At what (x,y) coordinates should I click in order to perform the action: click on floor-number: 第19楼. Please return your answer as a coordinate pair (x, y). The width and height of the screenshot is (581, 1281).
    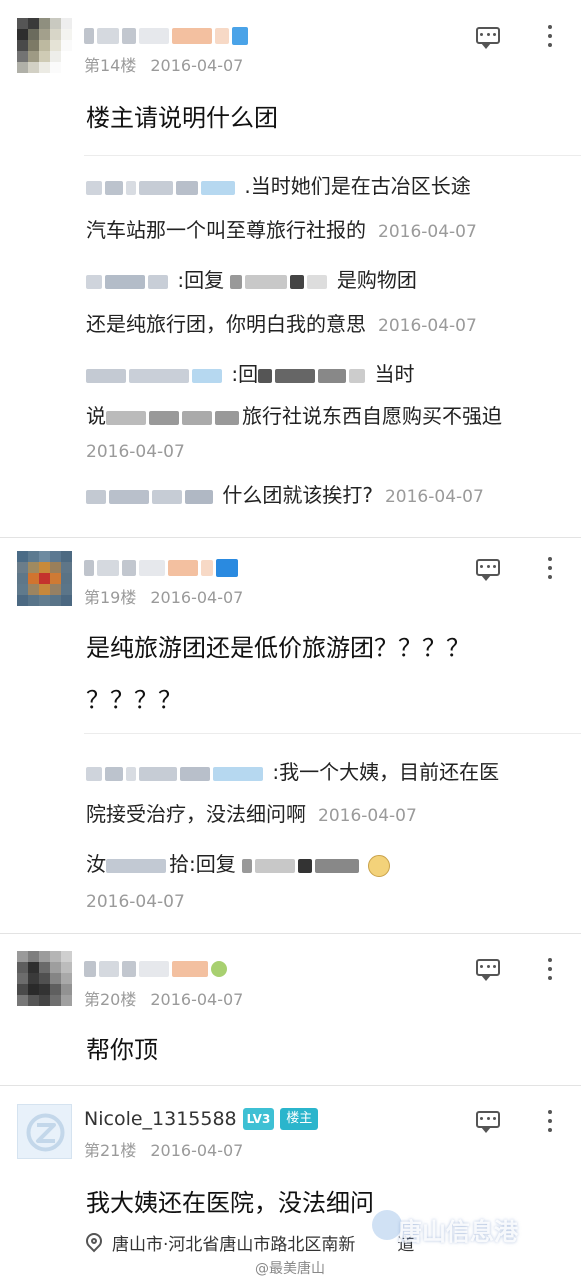
    Looking at the image, I should click on (110, 597).